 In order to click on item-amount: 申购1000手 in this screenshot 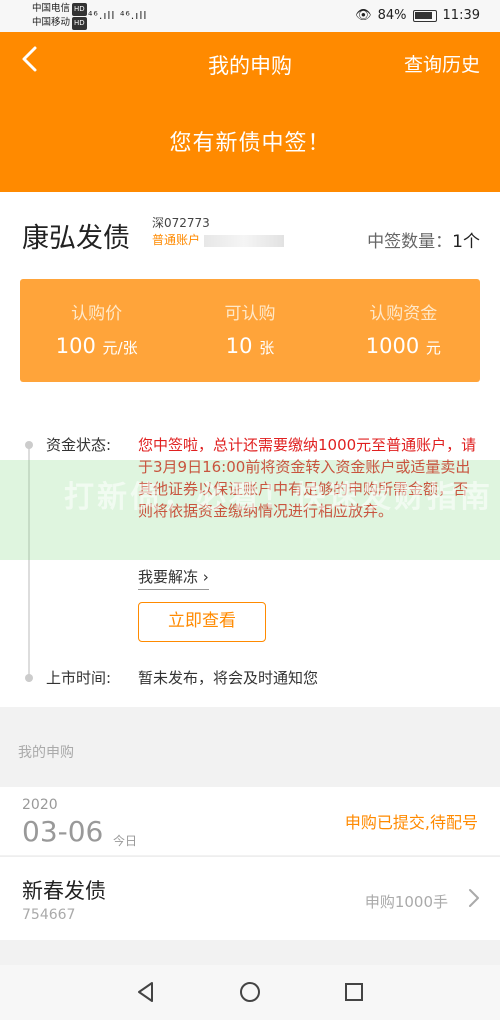, I will do `click(406, 902)`.